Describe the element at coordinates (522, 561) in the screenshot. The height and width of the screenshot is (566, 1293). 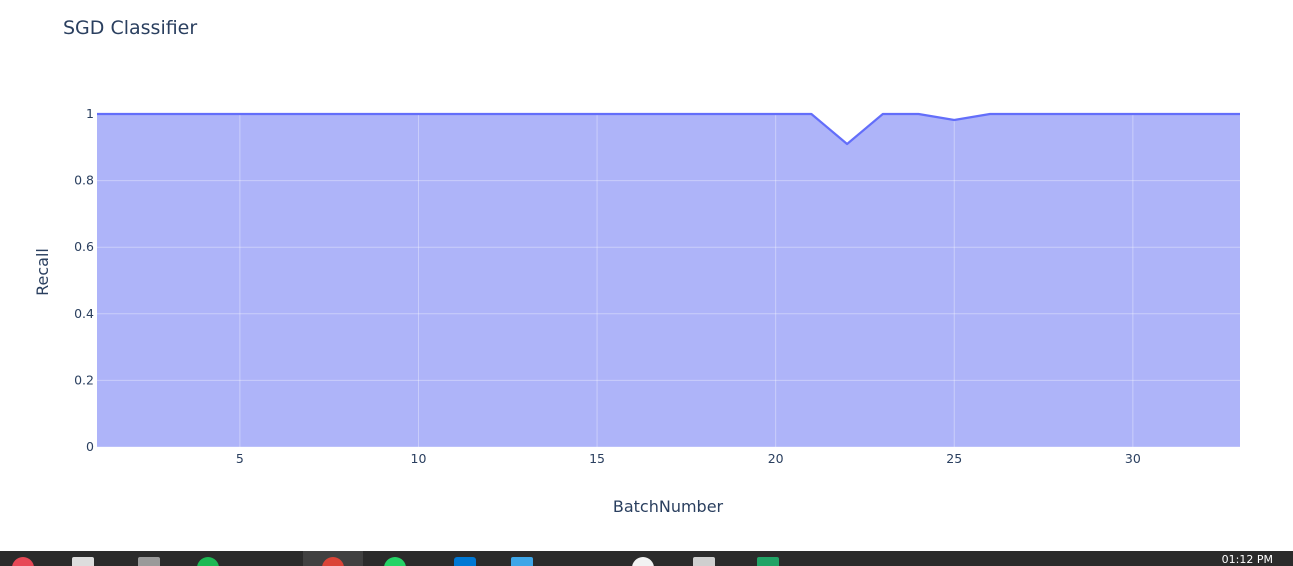
I see `store-icon` at that location.